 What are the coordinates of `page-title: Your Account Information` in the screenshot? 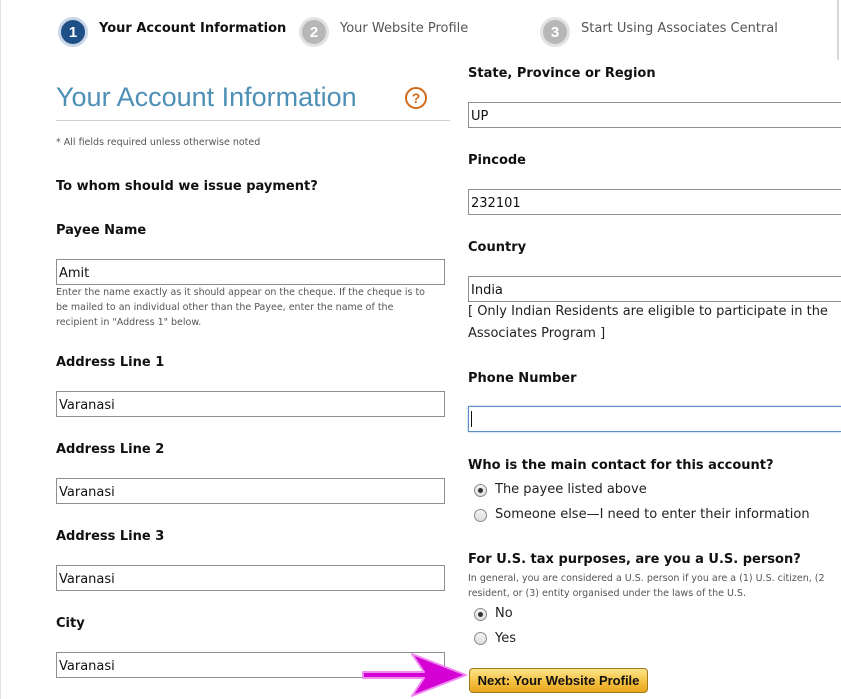 It's located at (206, 97).